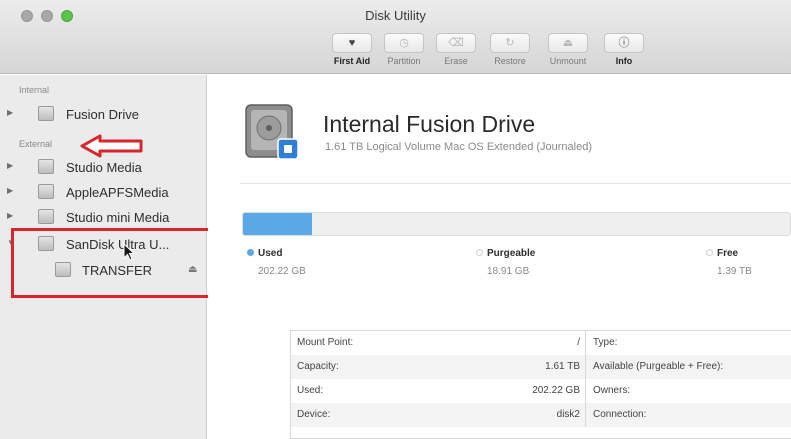 Image resolution: width=791 pixels, height=439 pixels. I want to click on used-segment, so click(277, 224).